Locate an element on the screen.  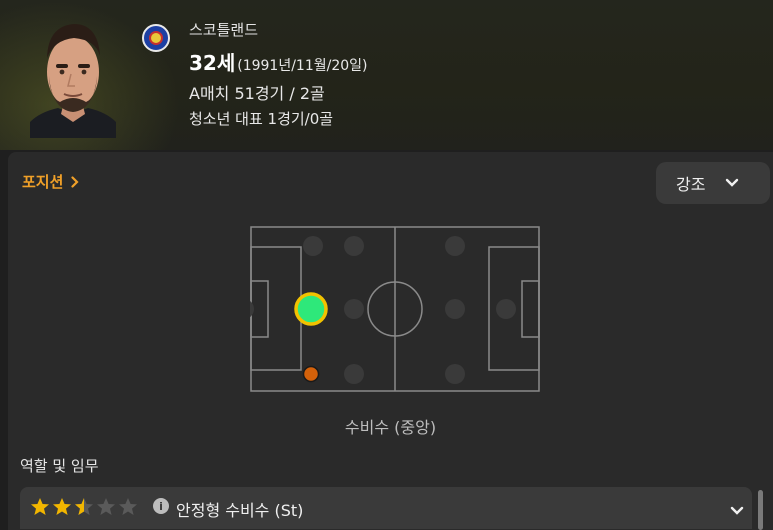
player-age: 32세 is located at coordinates (212, 63).